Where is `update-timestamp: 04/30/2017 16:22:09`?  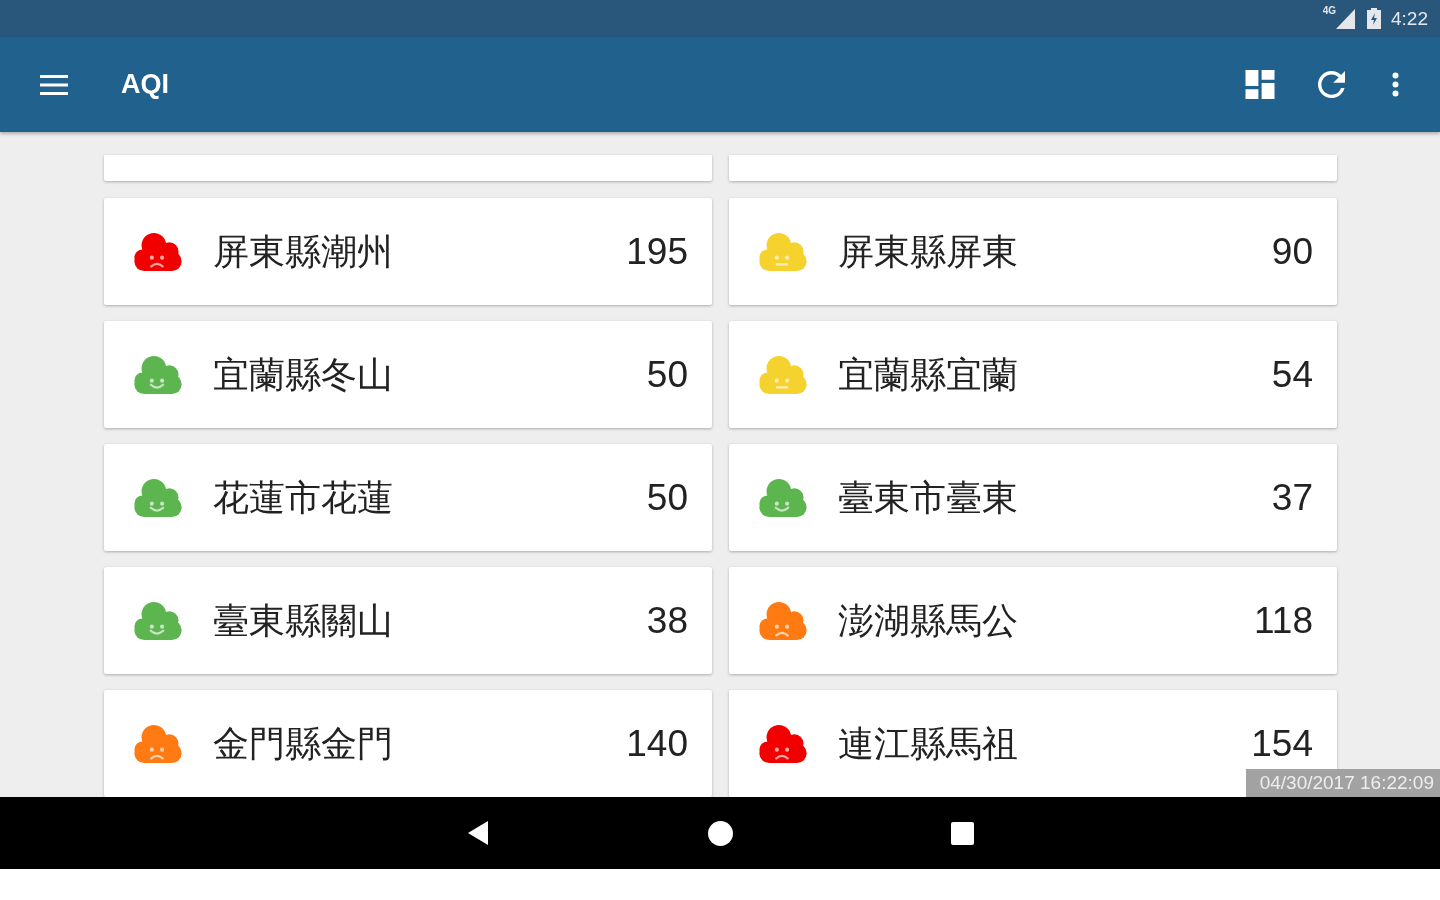
update-timestamp: 04/30/2017 16:22:09 is located at coordinates (1342, 783).